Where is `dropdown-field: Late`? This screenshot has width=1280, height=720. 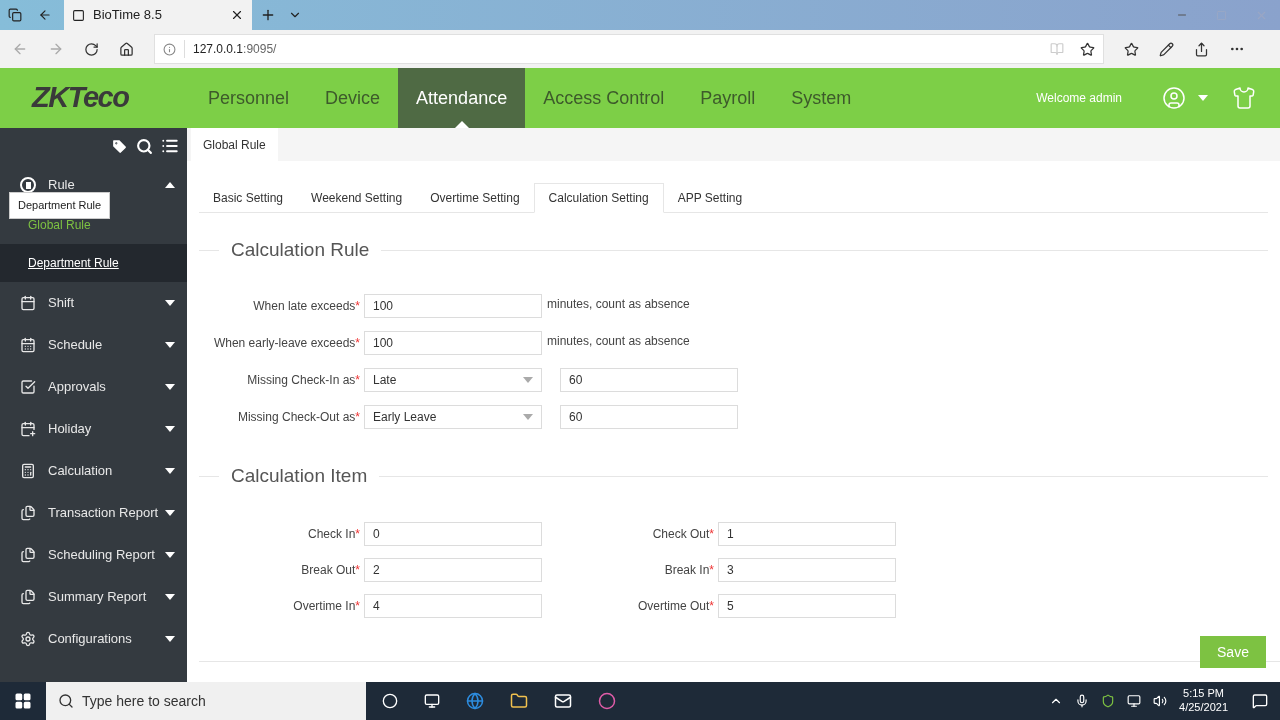
dropdown-field: Late is located at coordinates (453, 380).